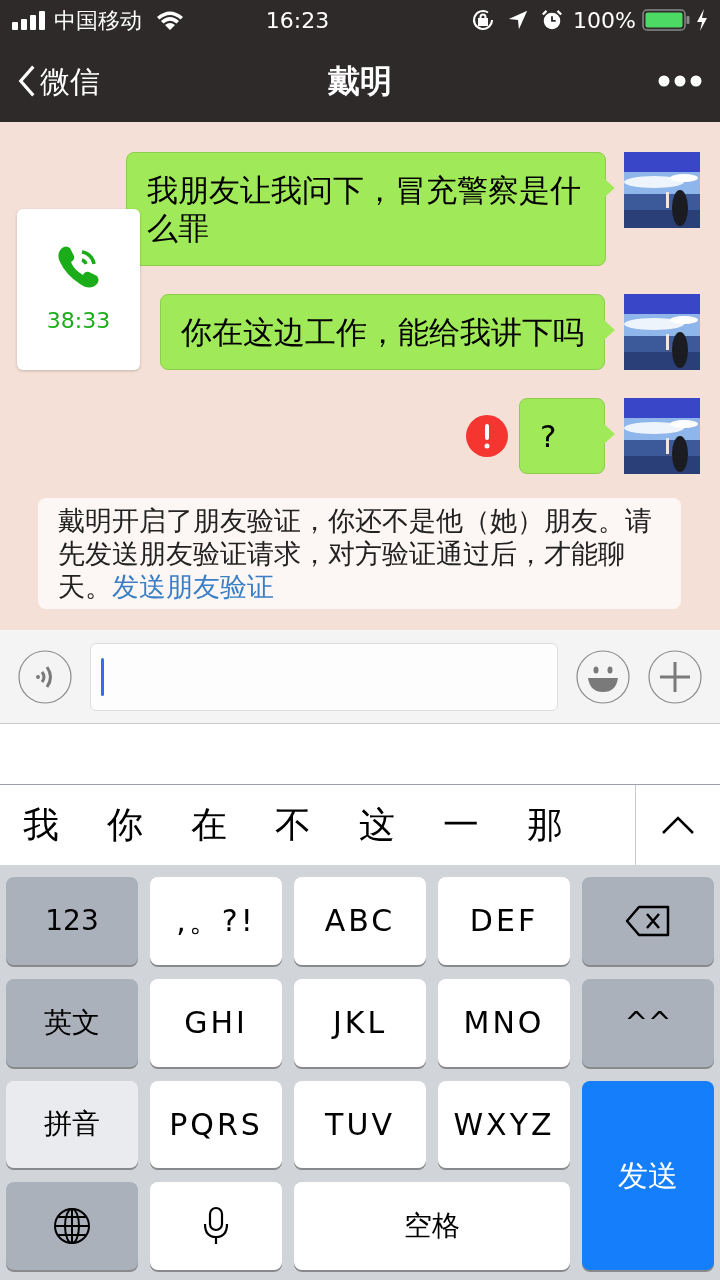 Image resolution: width=720 pixels, height=1280 pixels. Describe the element at coordinates (297, 20) in the screenshot. I see `status-time: 16:23` at that location.